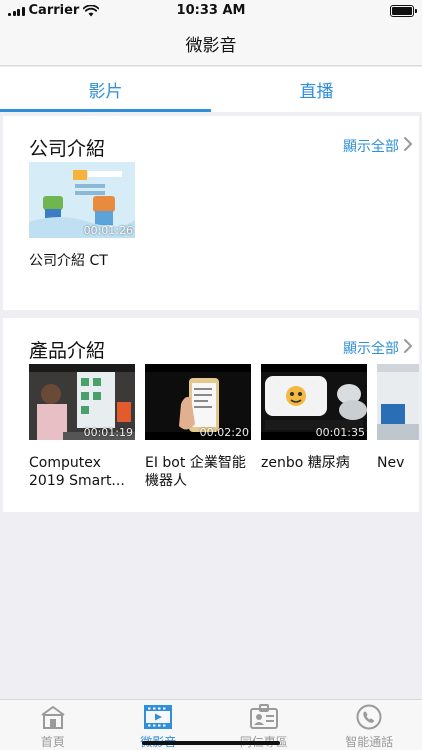 Image resolution: width=422 pixels, height=750 pixels. Describe the element at coordinates (52, 742) in the screenshot. I see `tabbar-label: 首頁` at that location.